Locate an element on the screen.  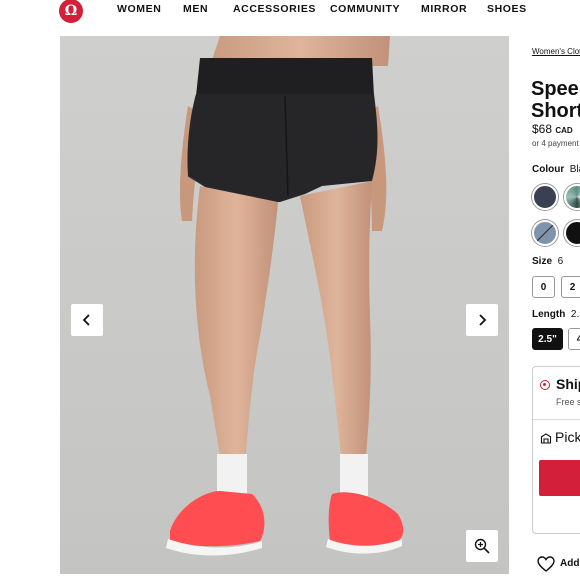
nav-women: WOMEN is located at coordinates (139, 9).